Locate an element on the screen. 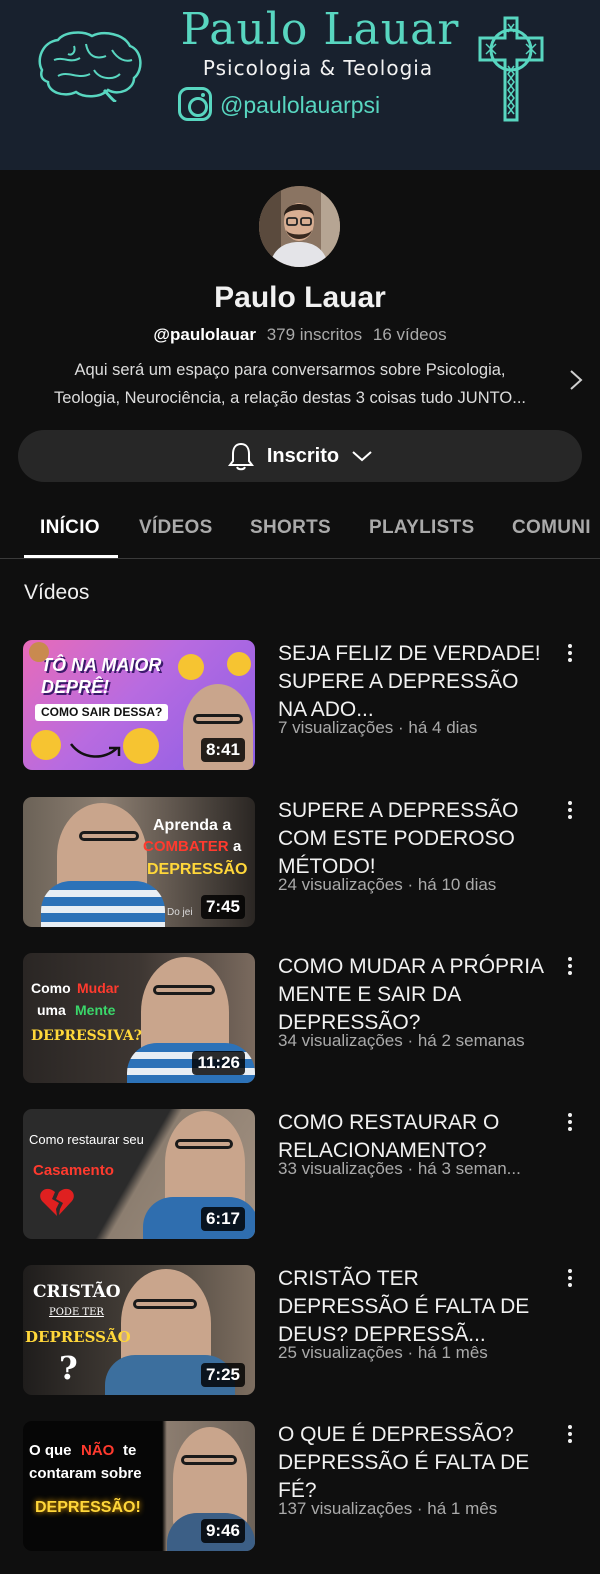 The image size is (600, 1574). video-meta: 24 visualizações · há 10 dias is located at coordinates (387, 884).